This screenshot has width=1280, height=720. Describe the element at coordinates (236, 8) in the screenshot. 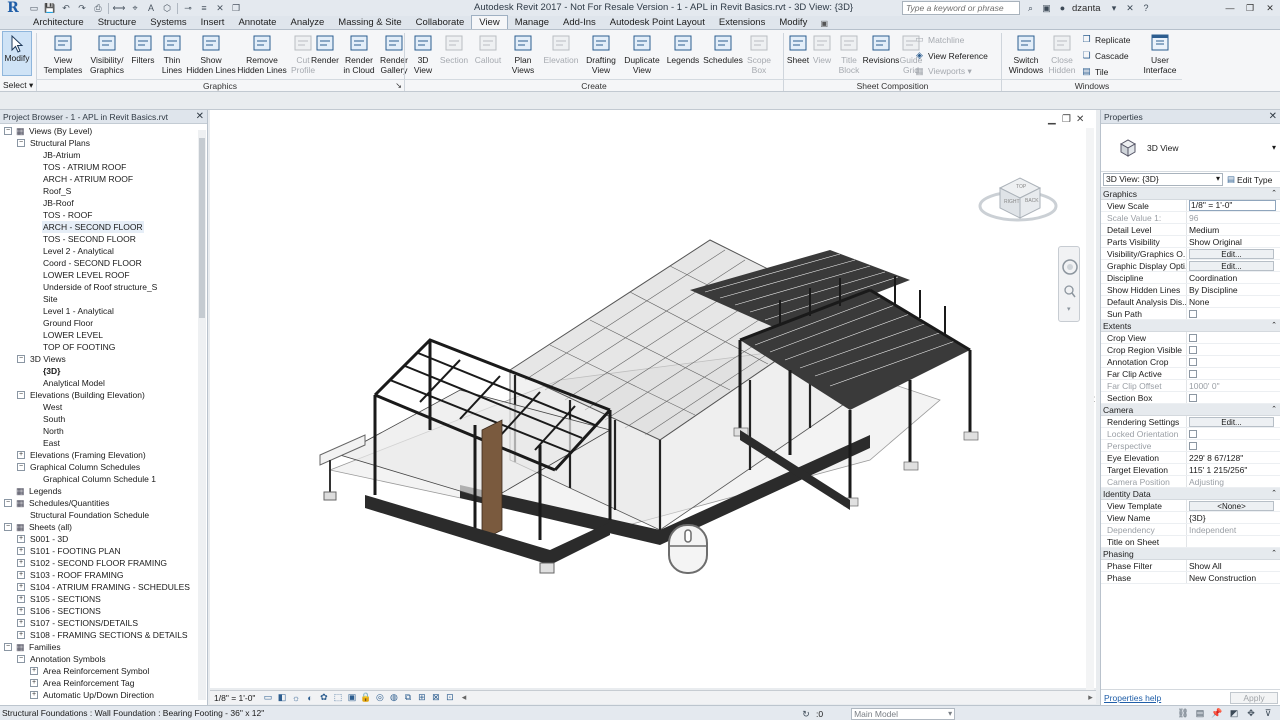

I see `switch-windows-icon: ❐` at that location.